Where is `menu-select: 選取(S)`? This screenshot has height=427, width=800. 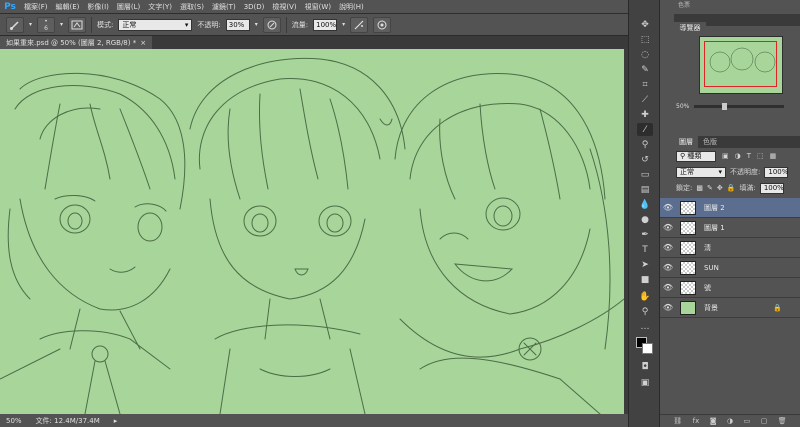 menu-select: 選取(S) is located at coordinates (192, 7).